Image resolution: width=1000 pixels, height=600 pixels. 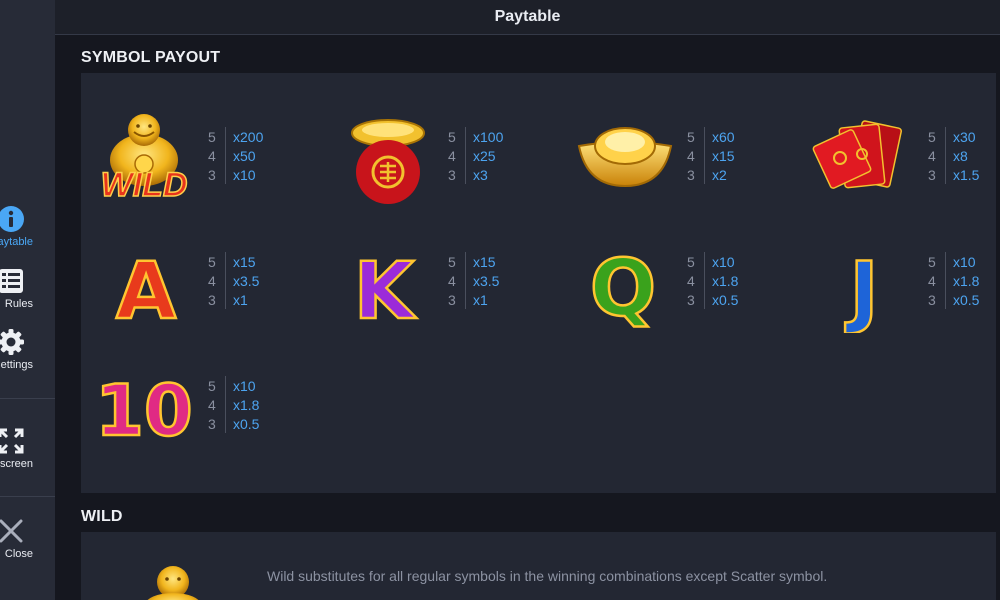 I want to click on payout-list: 5 x15 4 x3.5 3 x1, so click(x=233, y=280).